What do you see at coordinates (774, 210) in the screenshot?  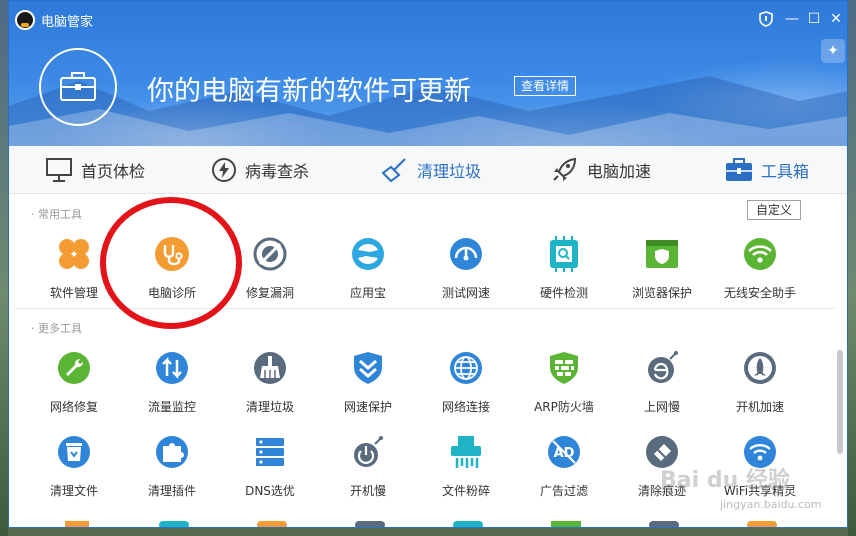 I see `customize-button: 自定义` at bounding box center [774, 210].